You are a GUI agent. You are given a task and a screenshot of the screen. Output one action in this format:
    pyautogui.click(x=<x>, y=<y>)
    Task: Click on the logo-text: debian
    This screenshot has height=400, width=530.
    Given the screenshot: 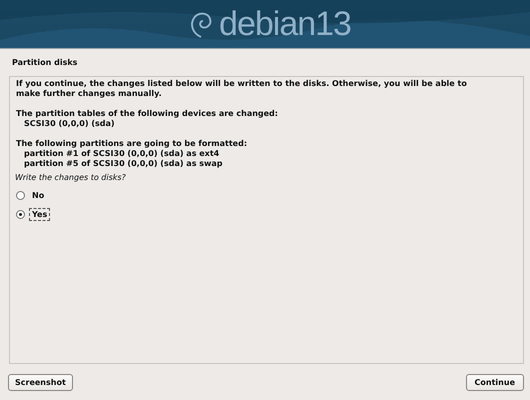 What is the action you would take?
    pyautogui.click(x=267, y=24)
    